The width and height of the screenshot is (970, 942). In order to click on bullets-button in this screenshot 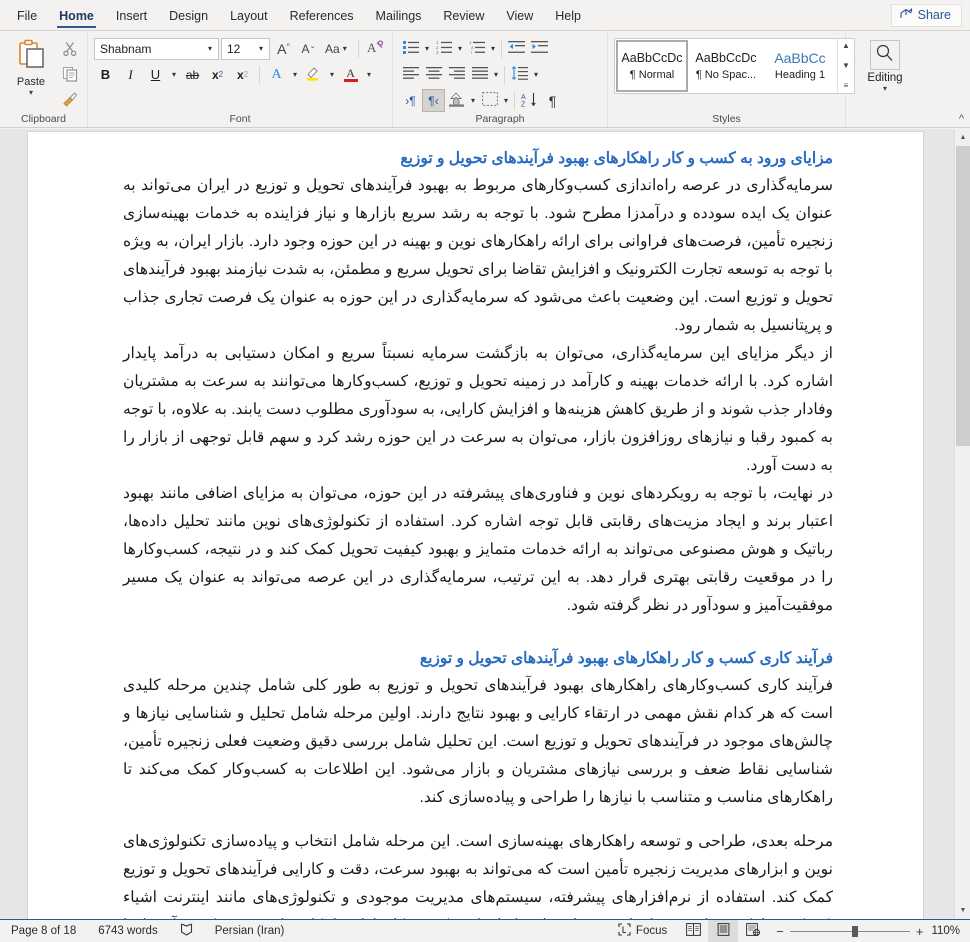, I will do `click(410, 48)`.